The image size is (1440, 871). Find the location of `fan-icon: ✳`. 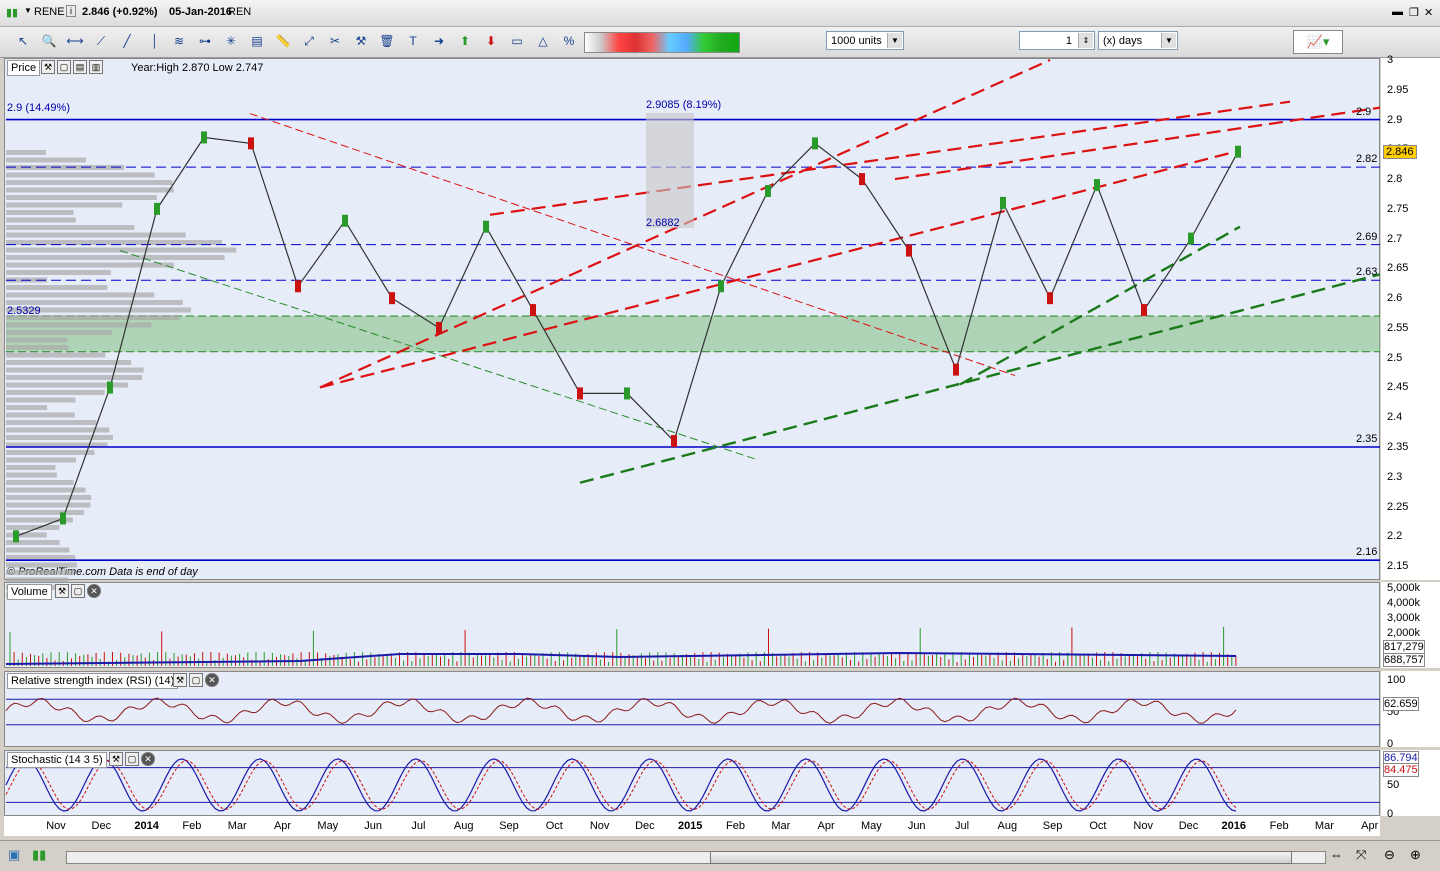

fan-icon: ✳ is located at coordinates (231, 41).